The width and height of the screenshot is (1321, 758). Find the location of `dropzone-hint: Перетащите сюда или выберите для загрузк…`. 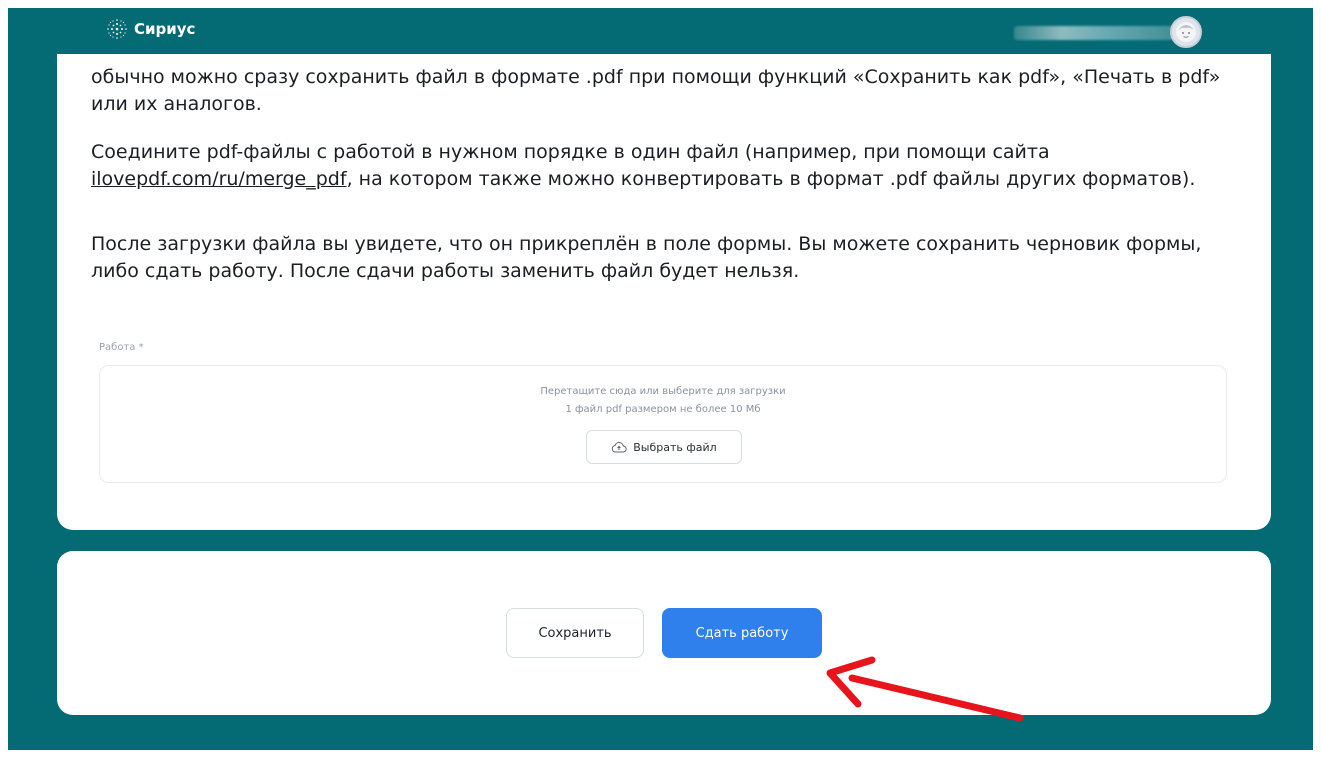

dropzone-hint: Перетащите сюда или выберите для загрузк… is located at coordinates (663, 391).